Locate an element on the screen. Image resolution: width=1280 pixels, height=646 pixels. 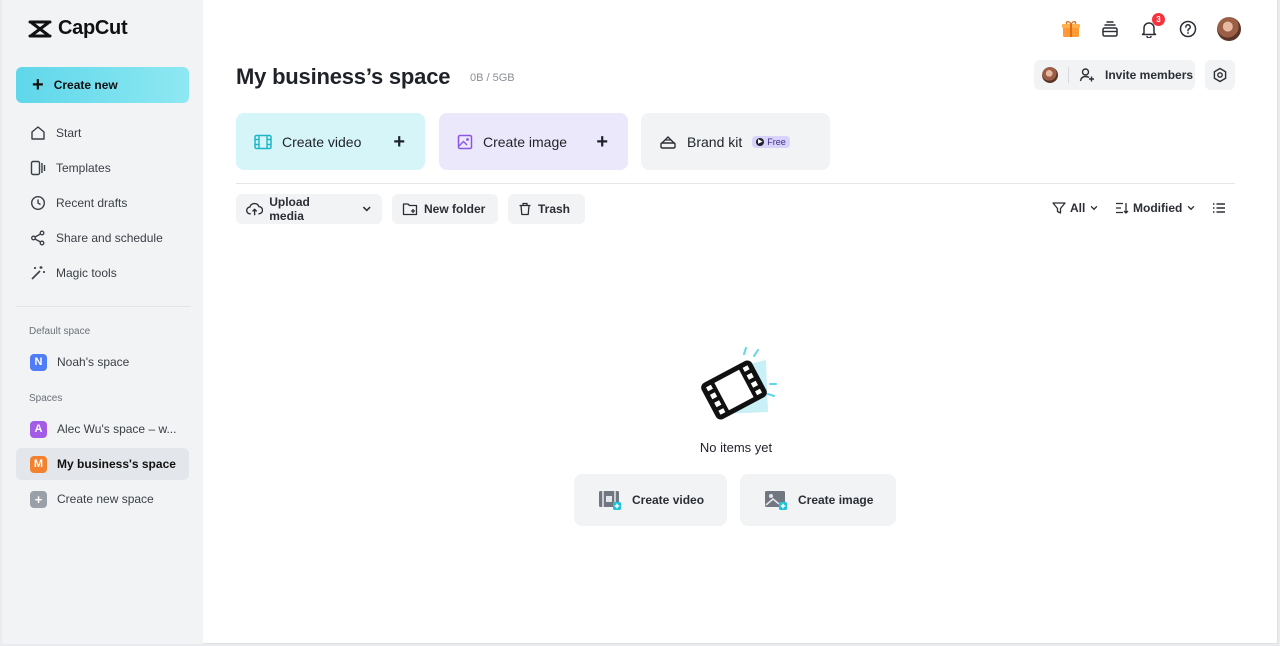
trash-button: Trash is located at coordinates (546, 209).